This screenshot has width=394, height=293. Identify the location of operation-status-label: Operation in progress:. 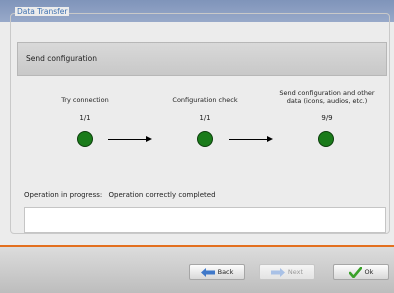
(63, 195).